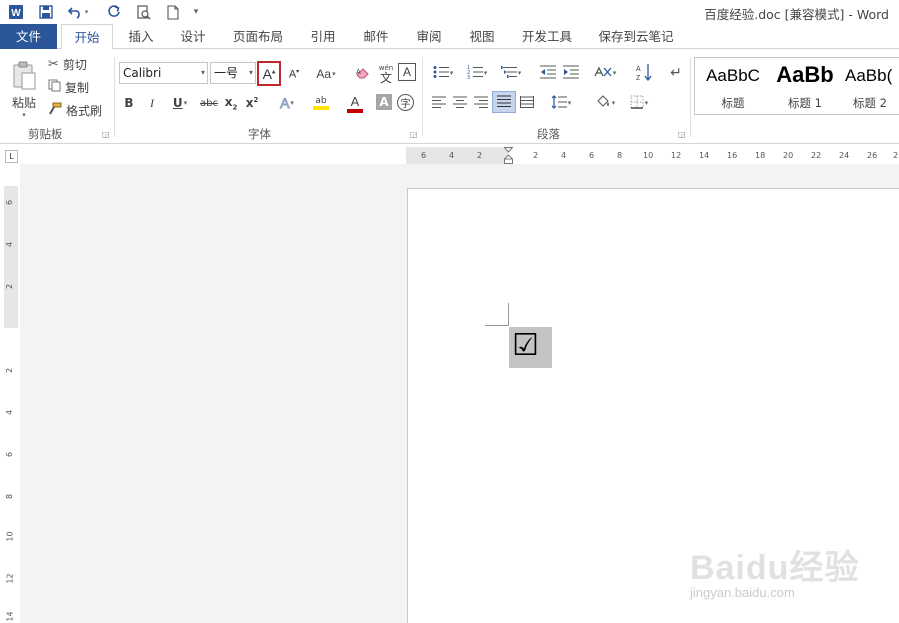 The image size is (899, 623). I want to click on superscript-button: x2, so click(252, 103).